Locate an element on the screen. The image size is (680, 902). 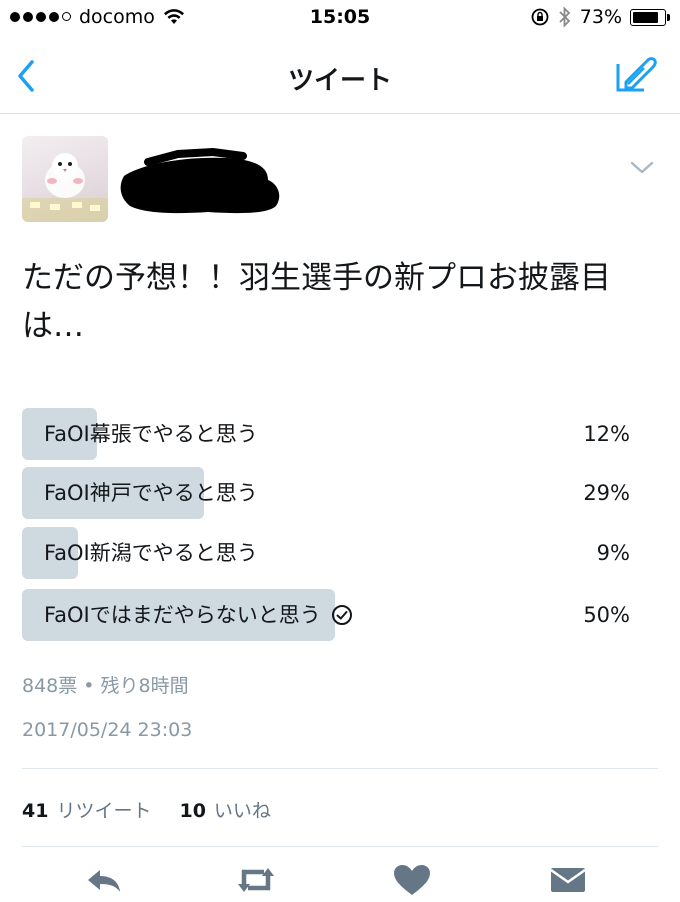
poll-option-label: FaOI神戸でやると思う is located at coordinates (151, 493).